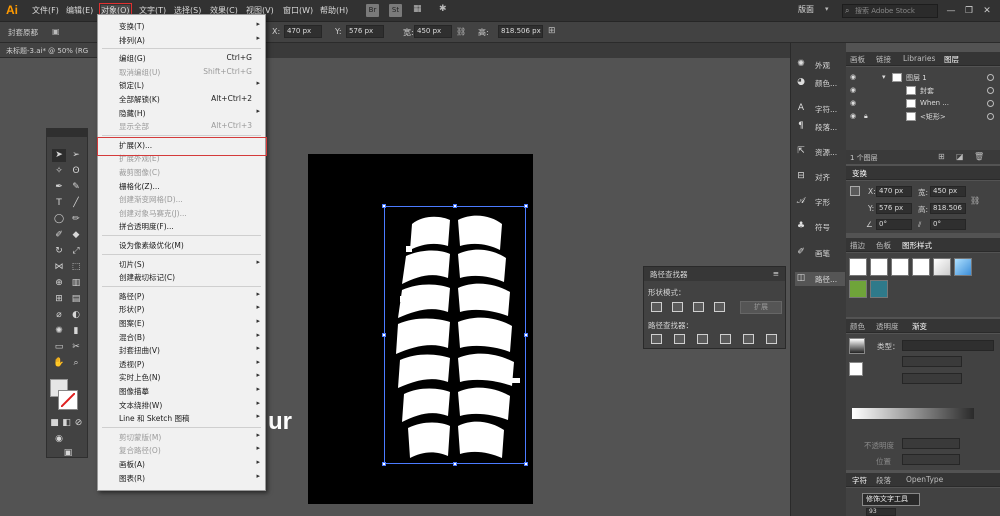 The image size is (1000, 516). I want to click on magic-wand-icon: ✧, so click(59, 171).